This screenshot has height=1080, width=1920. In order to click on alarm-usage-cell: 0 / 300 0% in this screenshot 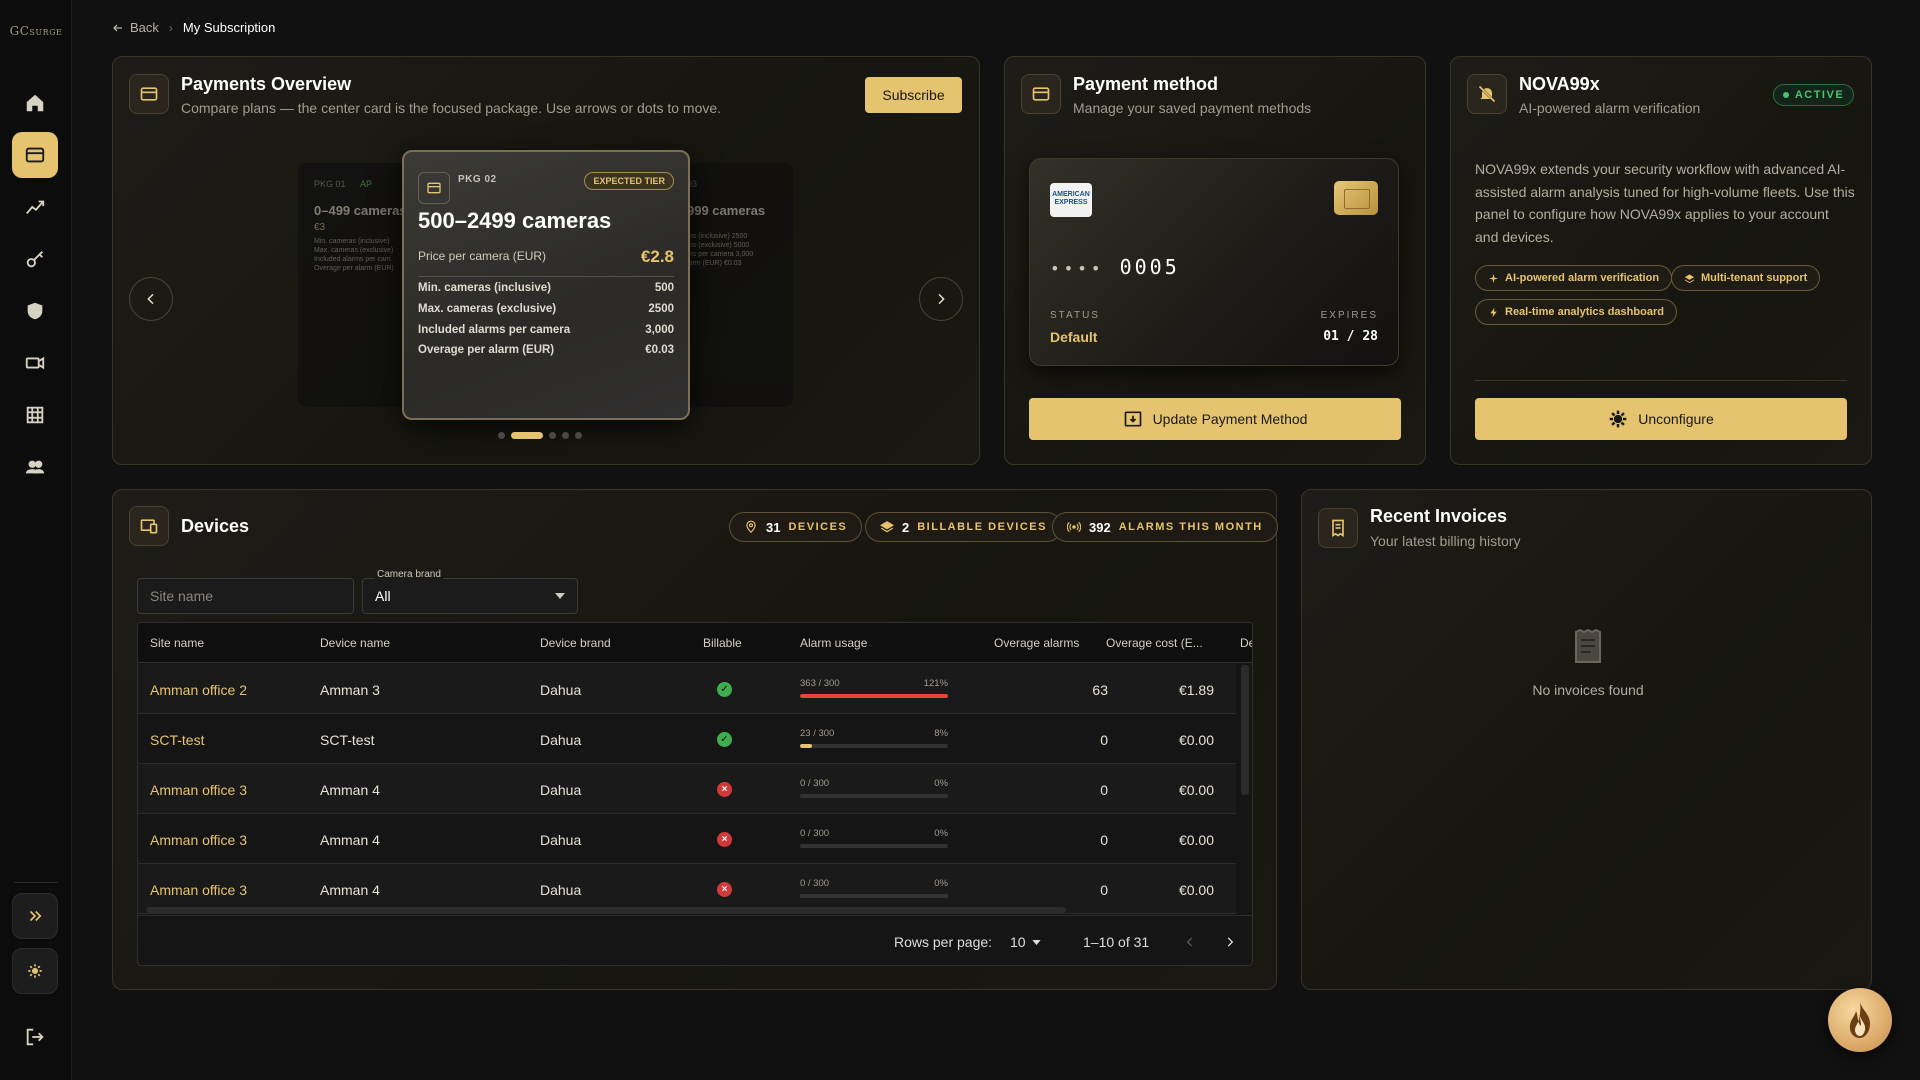, I will do `click(874, 888)`.